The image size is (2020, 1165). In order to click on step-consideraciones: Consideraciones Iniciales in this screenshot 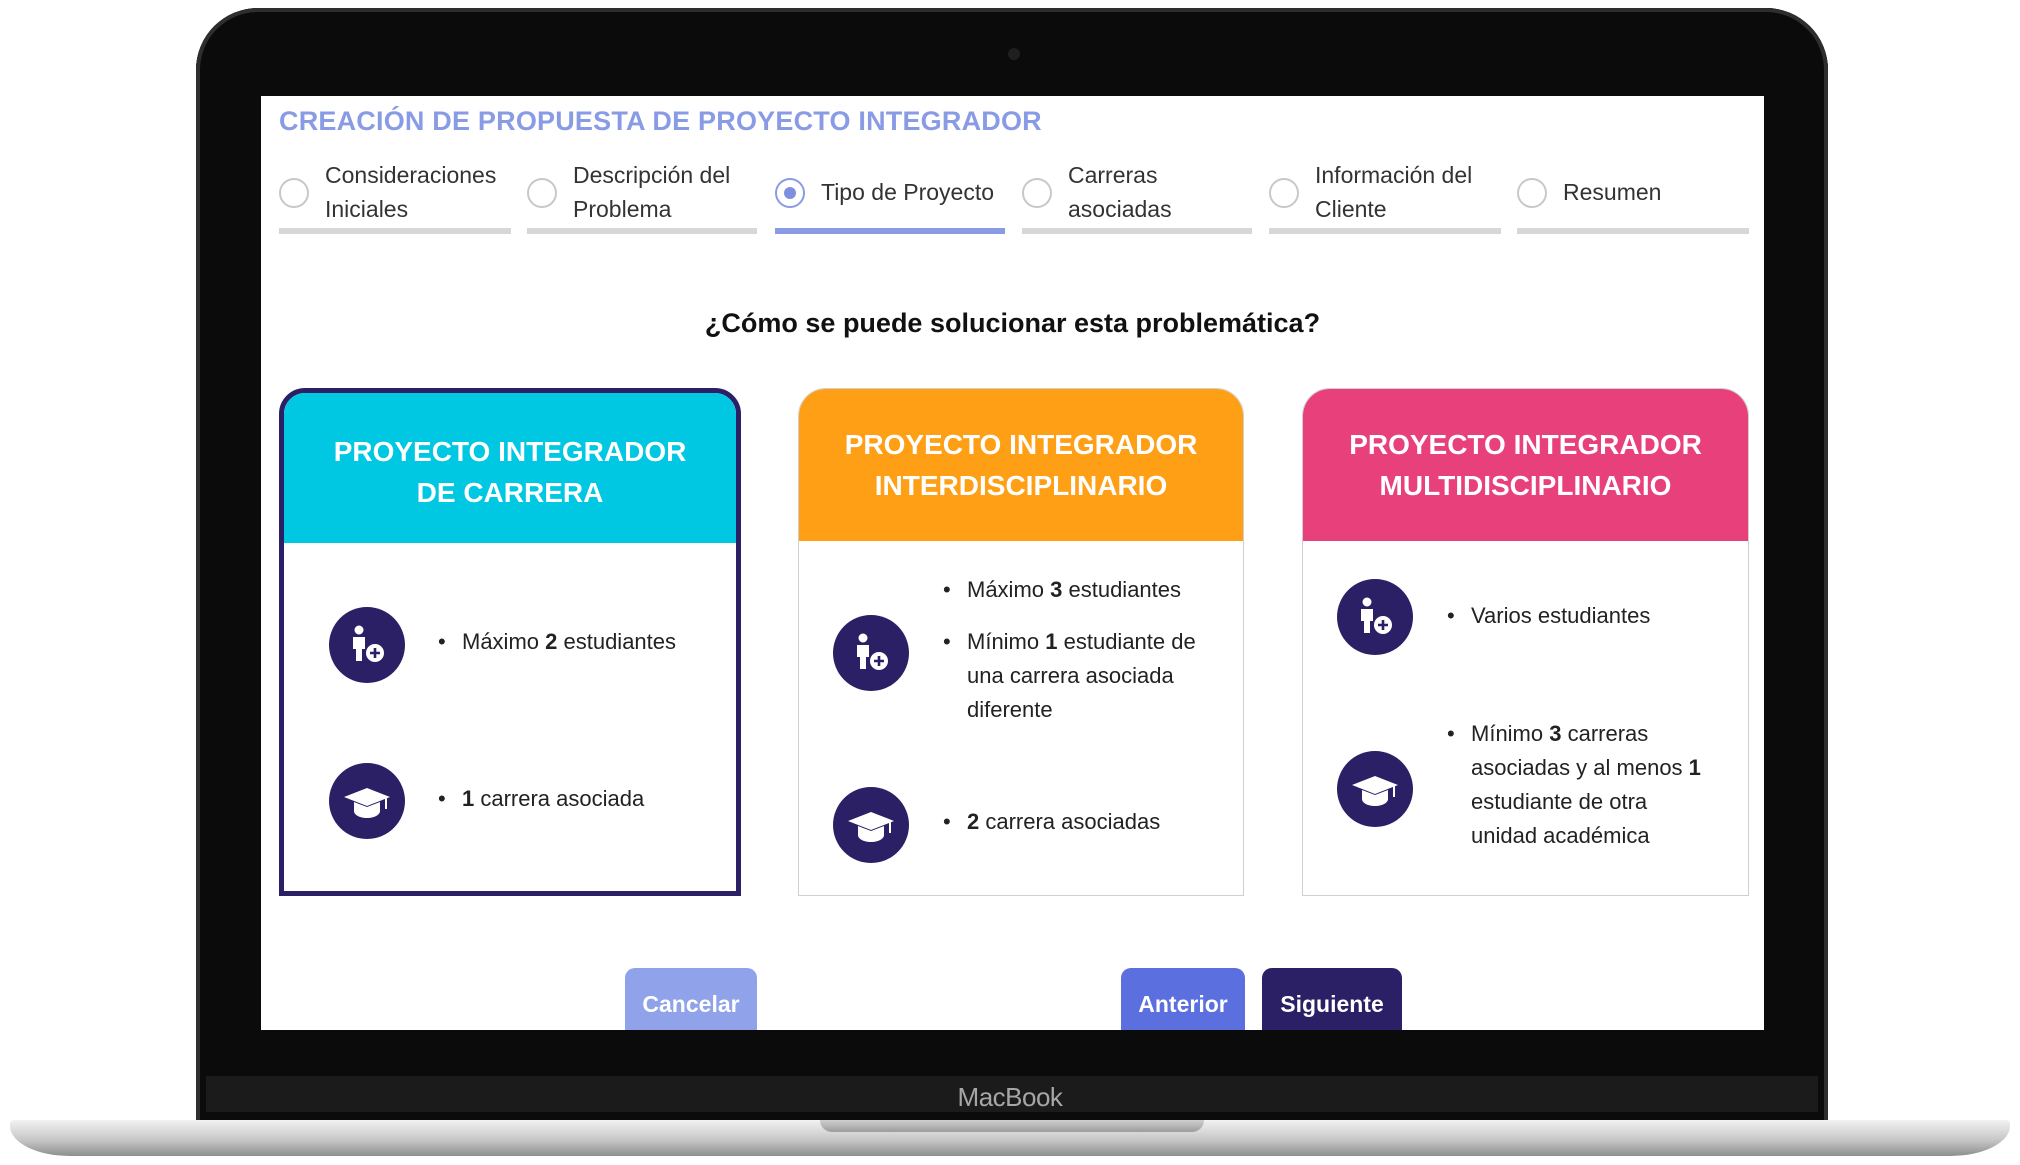, I will do `click(395, 196)`.